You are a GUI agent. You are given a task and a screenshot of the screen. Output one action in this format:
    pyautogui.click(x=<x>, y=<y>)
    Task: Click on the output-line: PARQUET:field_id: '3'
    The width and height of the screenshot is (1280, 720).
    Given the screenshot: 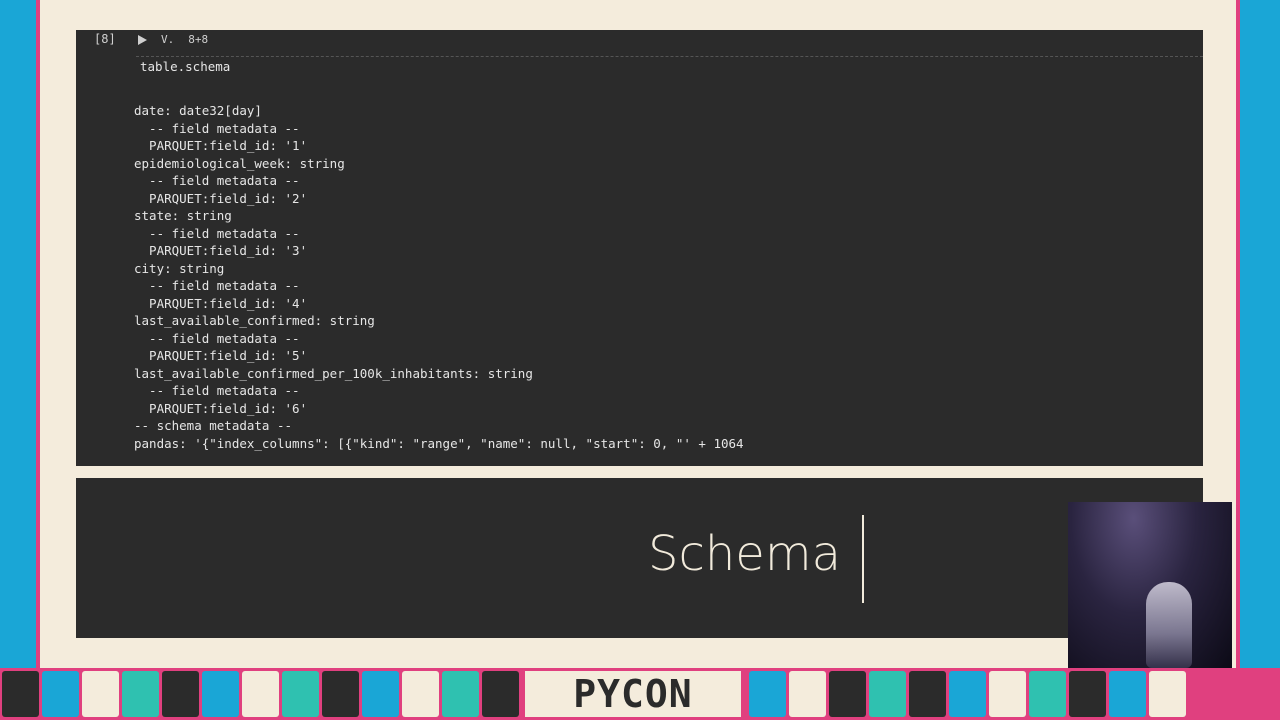 What is the action you would take?
    pyautogui.click(x=221, y=250)
    